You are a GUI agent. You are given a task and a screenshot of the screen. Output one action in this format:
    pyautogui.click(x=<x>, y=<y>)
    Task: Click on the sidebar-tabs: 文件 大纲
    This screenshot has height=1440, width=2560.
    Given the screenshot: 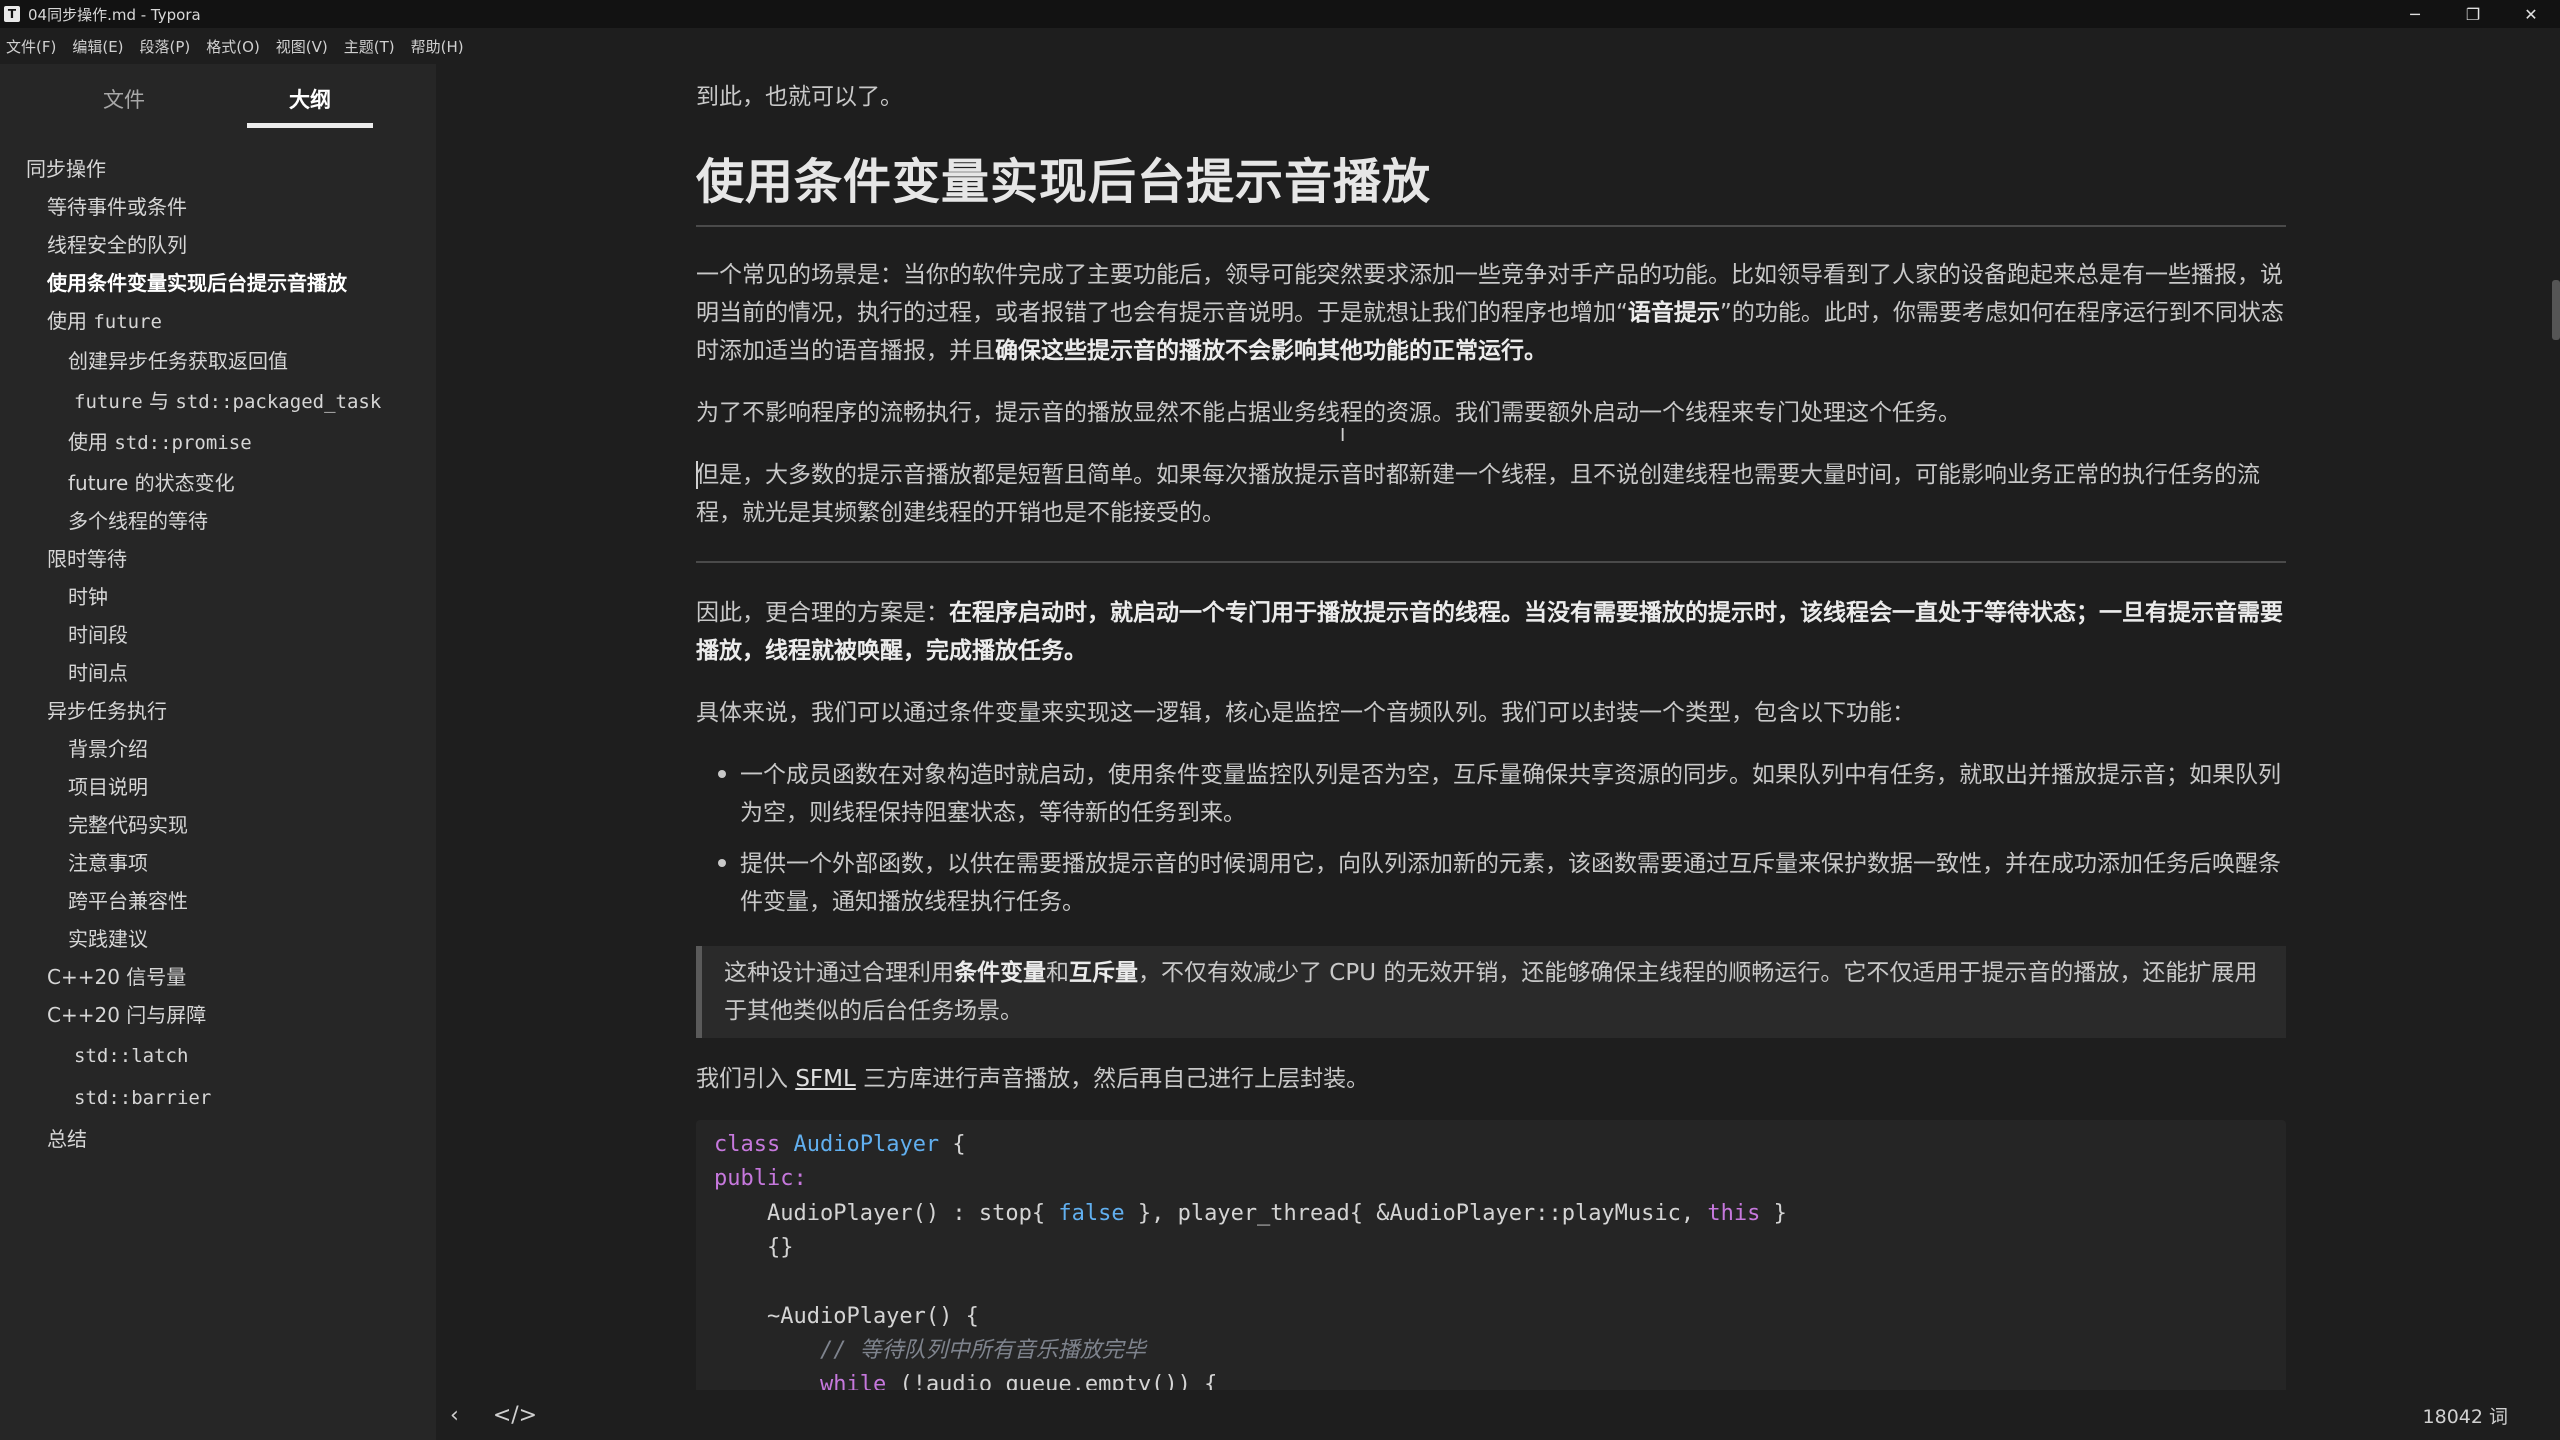 What is the action you would take?
    pyautogui.click(x=218, y=99)
    